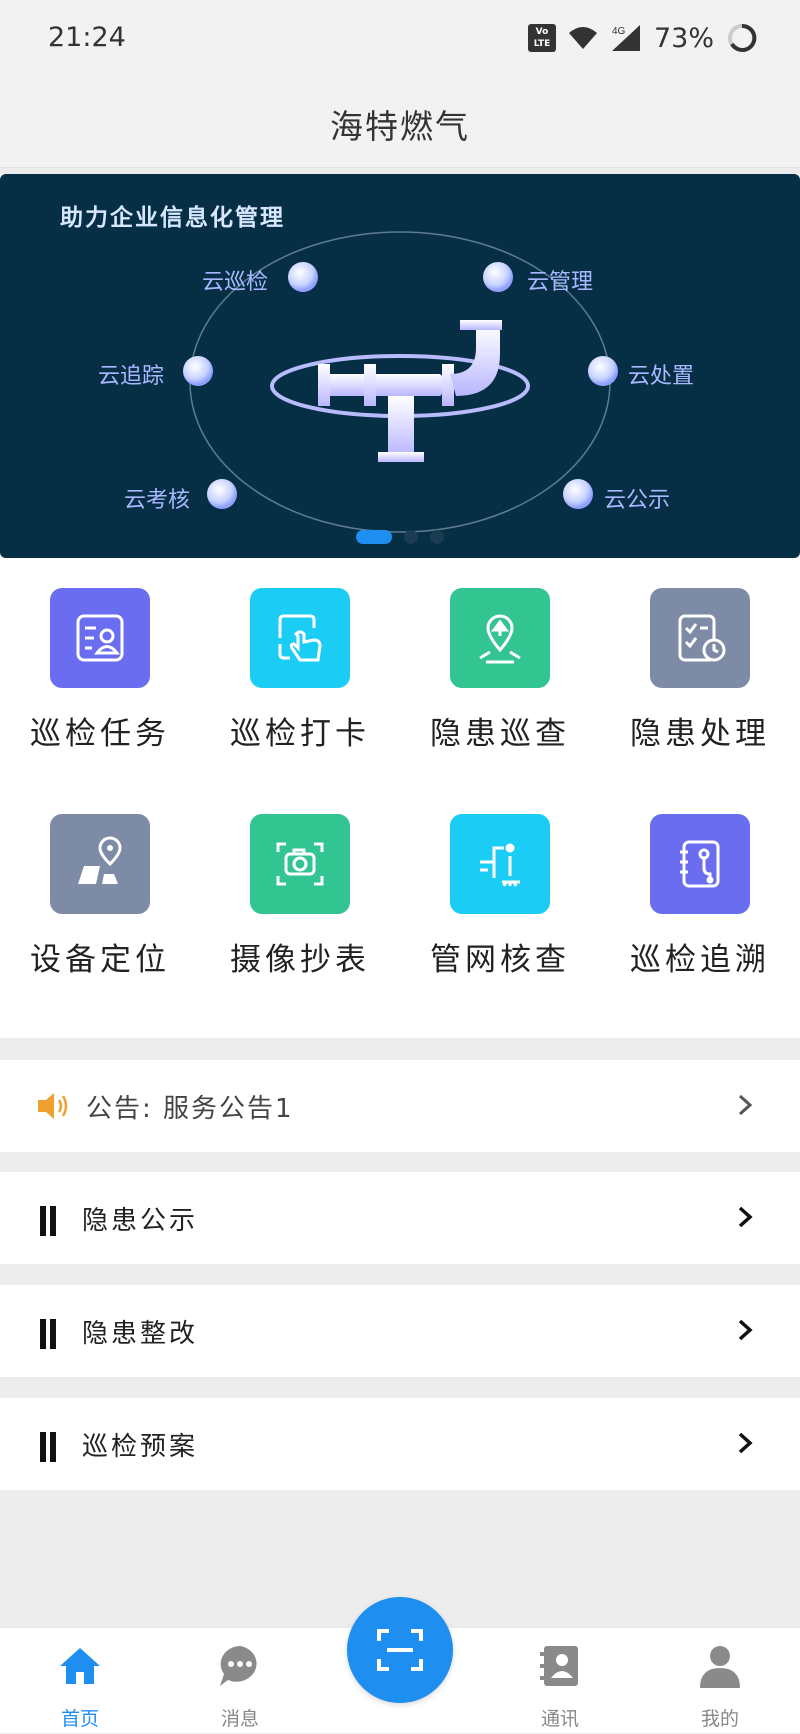  Describe the element at coordinates (100, 960) in the screenshot. I see `grid-item-label: 设备定位` at that location.